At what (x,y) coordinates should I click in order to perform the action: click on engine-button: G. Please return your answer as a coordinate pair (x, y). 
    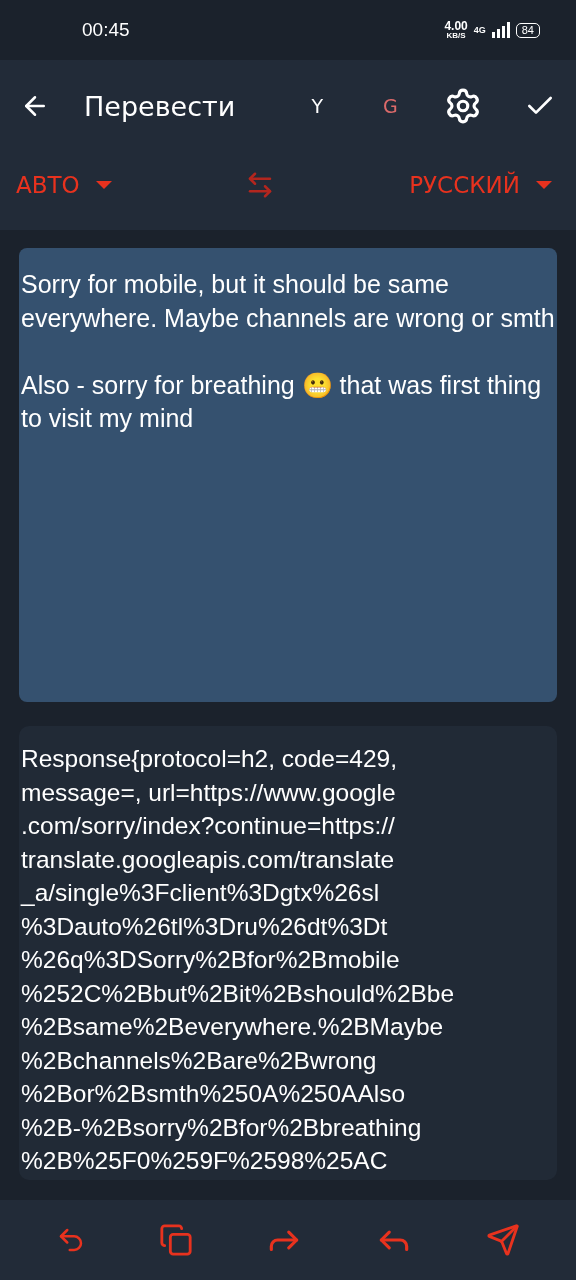
    Looking at the image, I should click on (390, 106).